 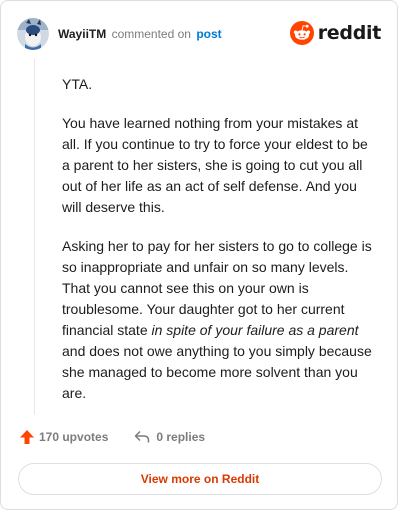 I want to click on upvote-arrow-icon, so click(x=27, y=437).